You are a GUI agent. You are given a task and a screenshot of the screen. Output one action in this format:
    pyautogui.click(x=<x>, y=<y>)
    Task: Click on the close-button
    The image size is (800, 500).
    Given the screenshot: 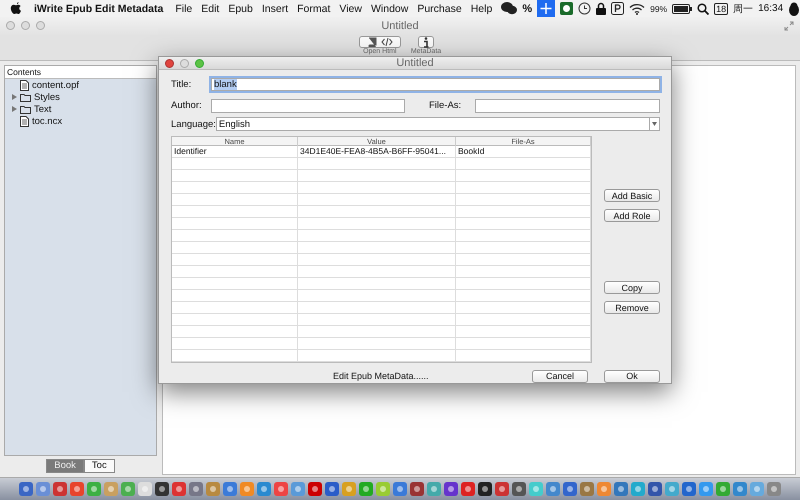 What is the action you would take?
    pyautogui.click(x=169, y=63)
    